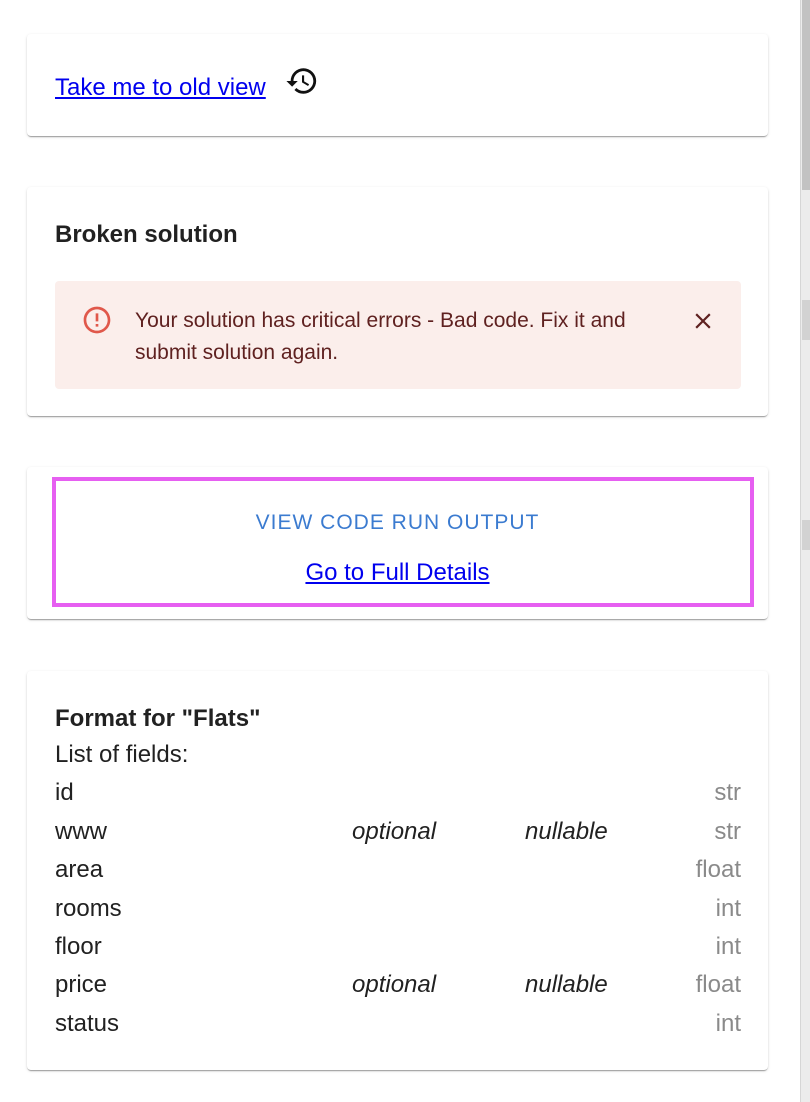 The width and height of the screenshot is (810, 1102). Describe the element at coordinates (806, 95) in the screenshot. I see `scrollbar-thumb` at that location.